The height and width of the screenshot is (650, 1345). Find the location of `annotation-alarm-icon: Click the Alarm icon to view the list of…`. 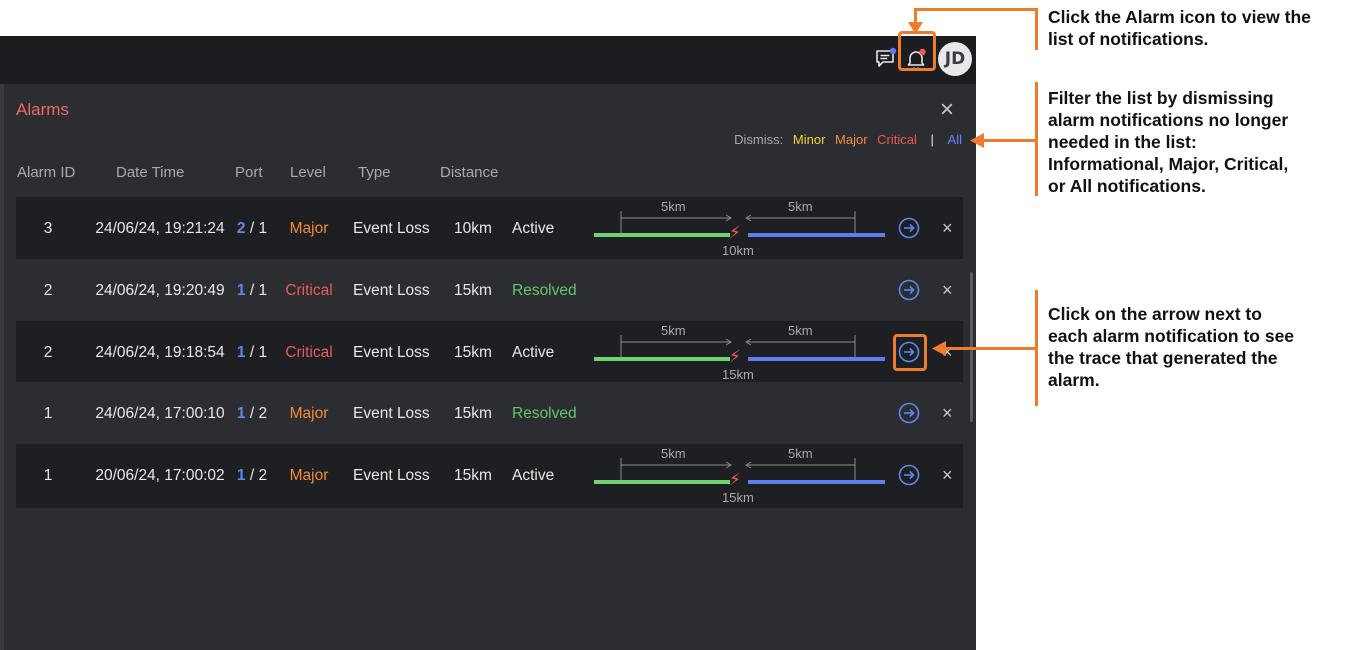

annotation-alarm-icon: Click the Alarm icon to view the list of… is located at coordinates (1179, 28).